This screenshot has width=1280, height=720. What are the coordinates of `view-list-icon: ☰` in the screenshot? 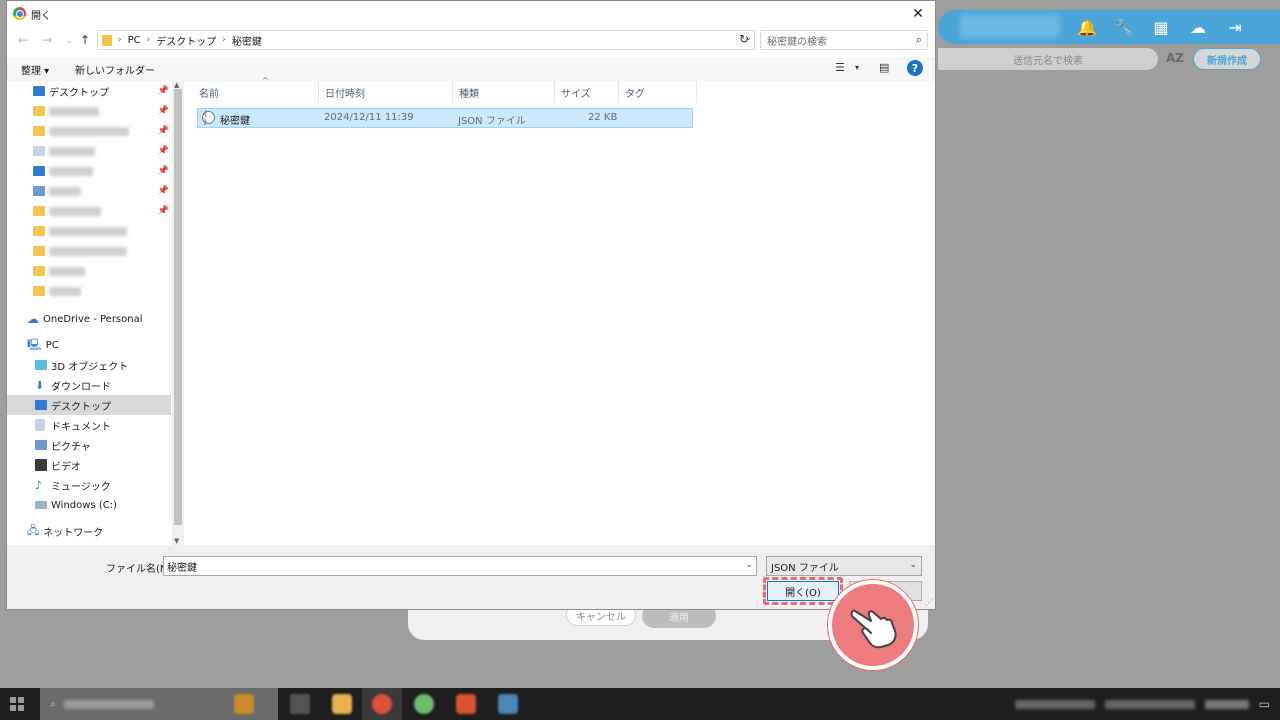 It's located at (840, 67).